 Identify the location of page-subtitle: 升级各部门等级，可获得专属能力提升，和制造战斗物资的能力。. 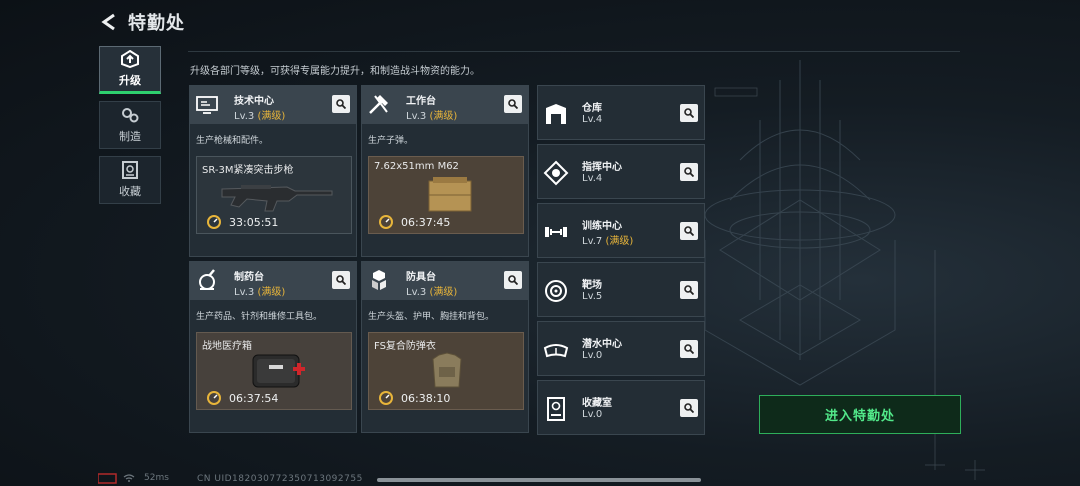
(335, 71).